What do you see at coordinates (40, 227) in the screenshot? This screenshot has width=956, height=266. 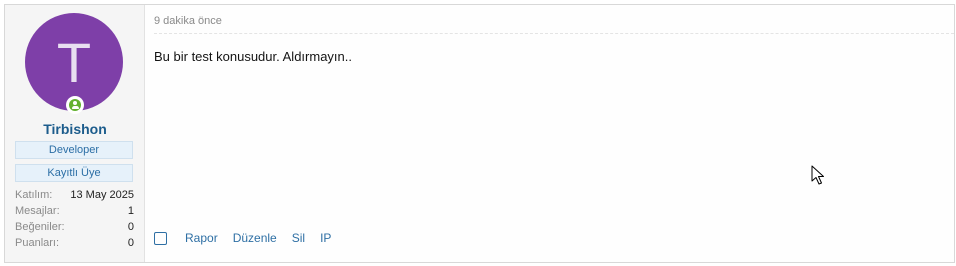 I see `stat-label: Beğeniler:` at bounding box center [40, 227].